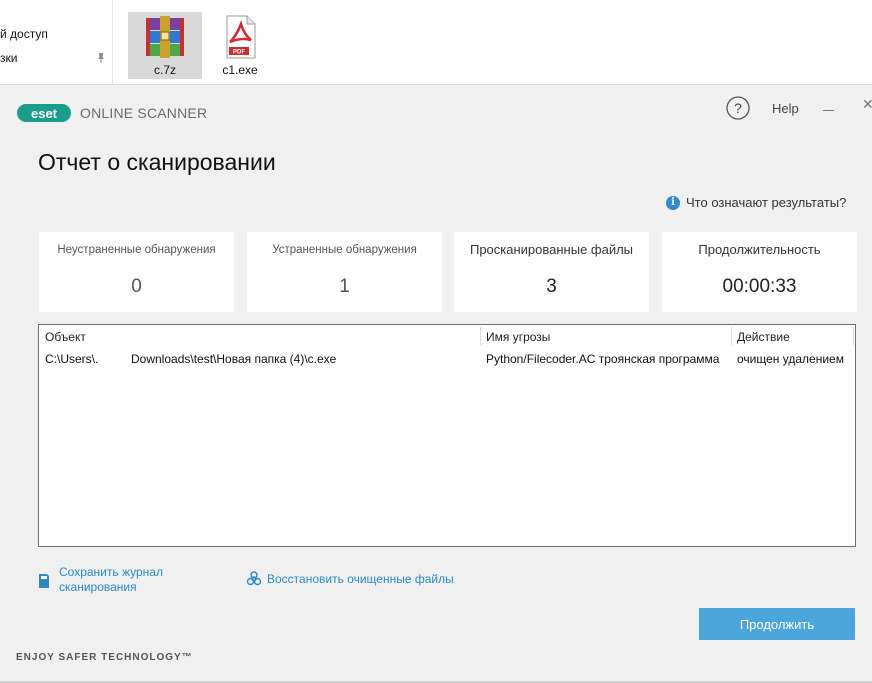 This screenshot has height=683, width=872. Describe the element at coordinates (44, 581) in the screenshot. I see `save-log-icon` at that location.